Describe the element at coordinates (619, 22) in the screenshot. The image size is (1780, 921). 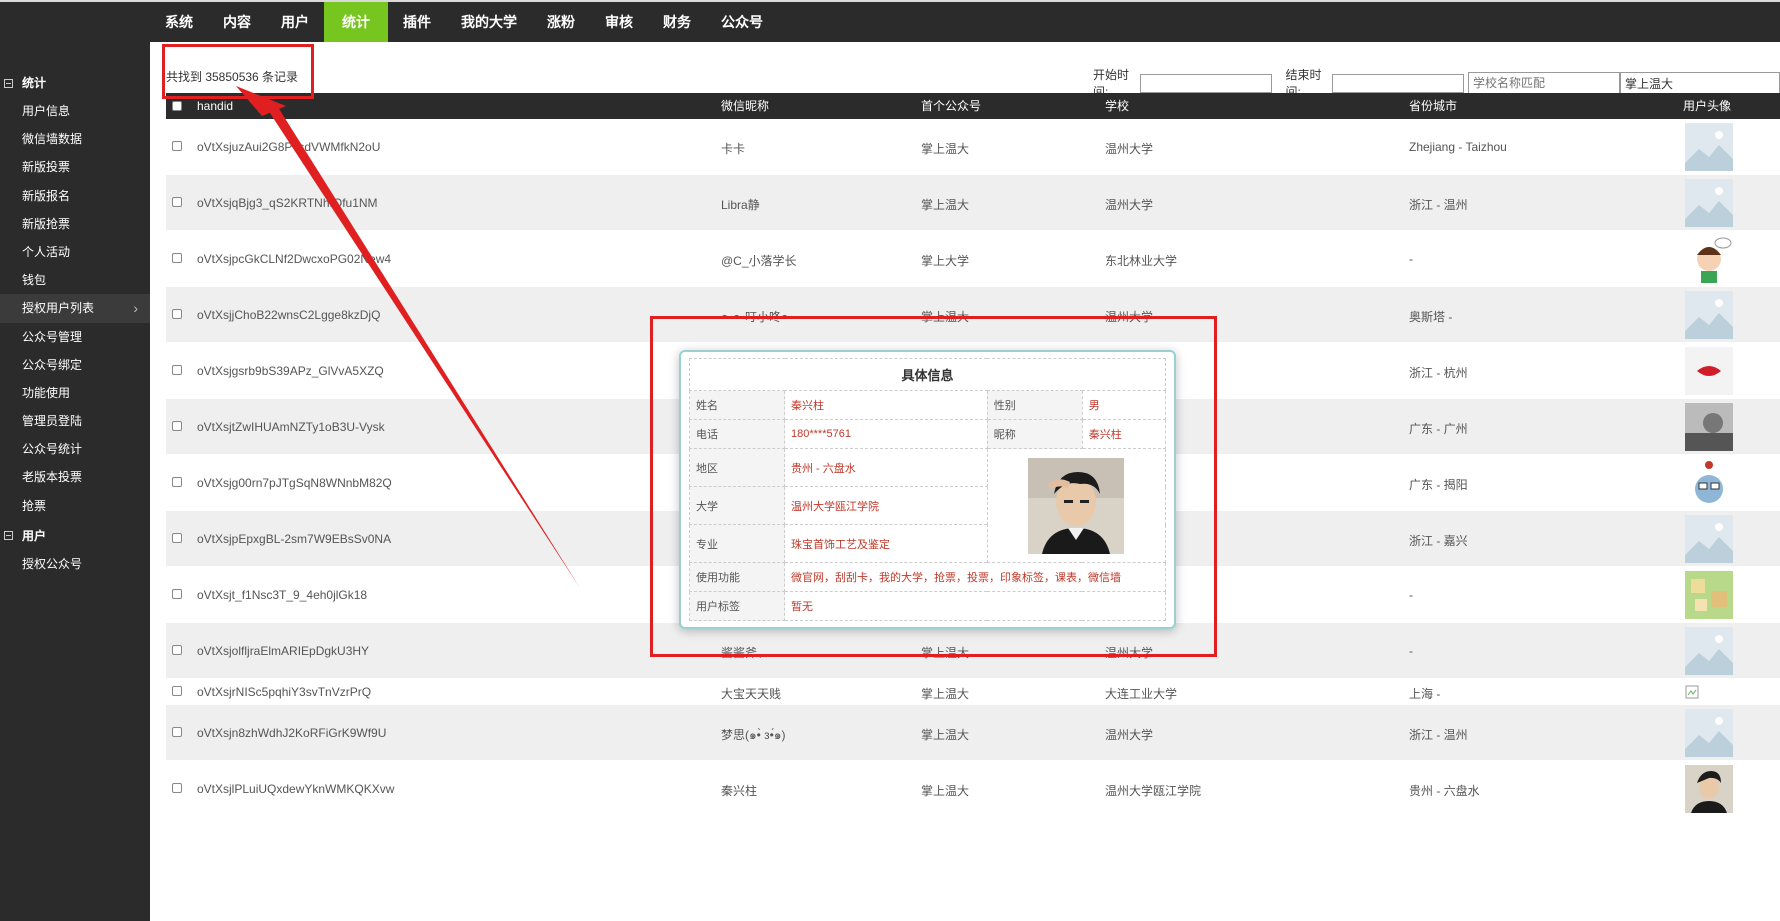
I see `topnav-item: 审核` at that location.